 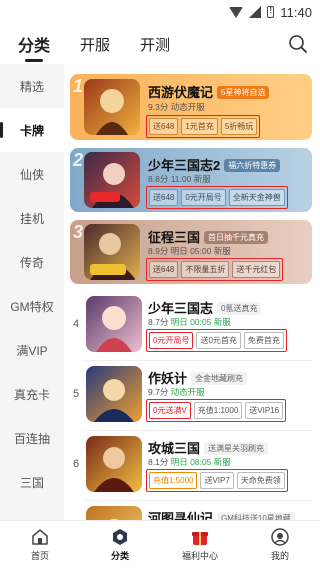 I want to click on gift-icon, so click(x=200, y=538).